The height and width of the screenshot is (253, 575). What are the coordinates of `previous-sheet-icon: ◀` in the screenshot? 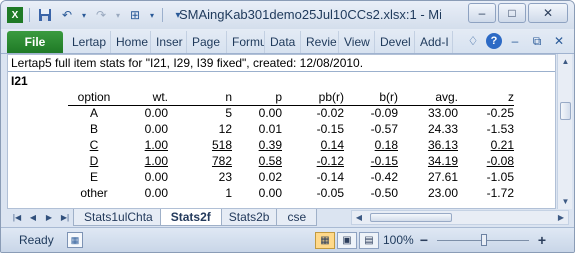 It's located at (33, 217).